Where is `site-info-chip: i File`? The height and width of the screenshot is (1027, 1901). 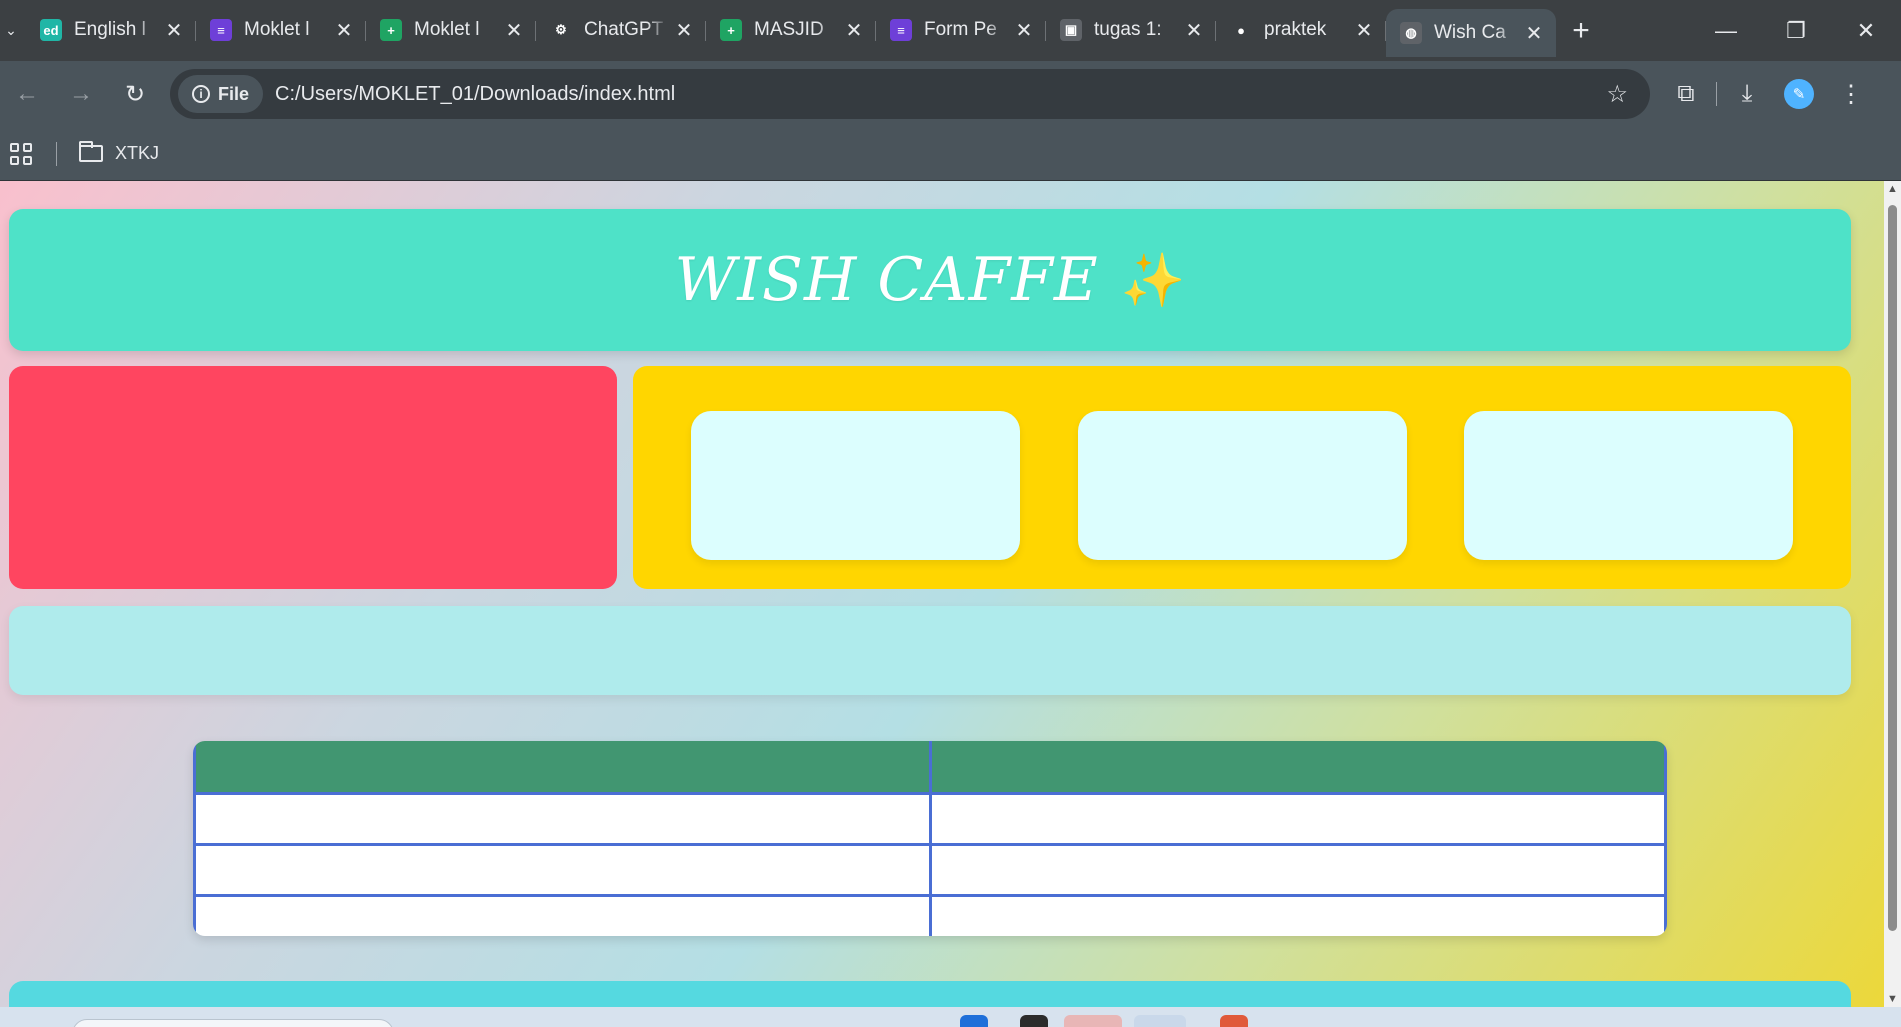 site-info-chip: i File is located at coordinates (221, 94).